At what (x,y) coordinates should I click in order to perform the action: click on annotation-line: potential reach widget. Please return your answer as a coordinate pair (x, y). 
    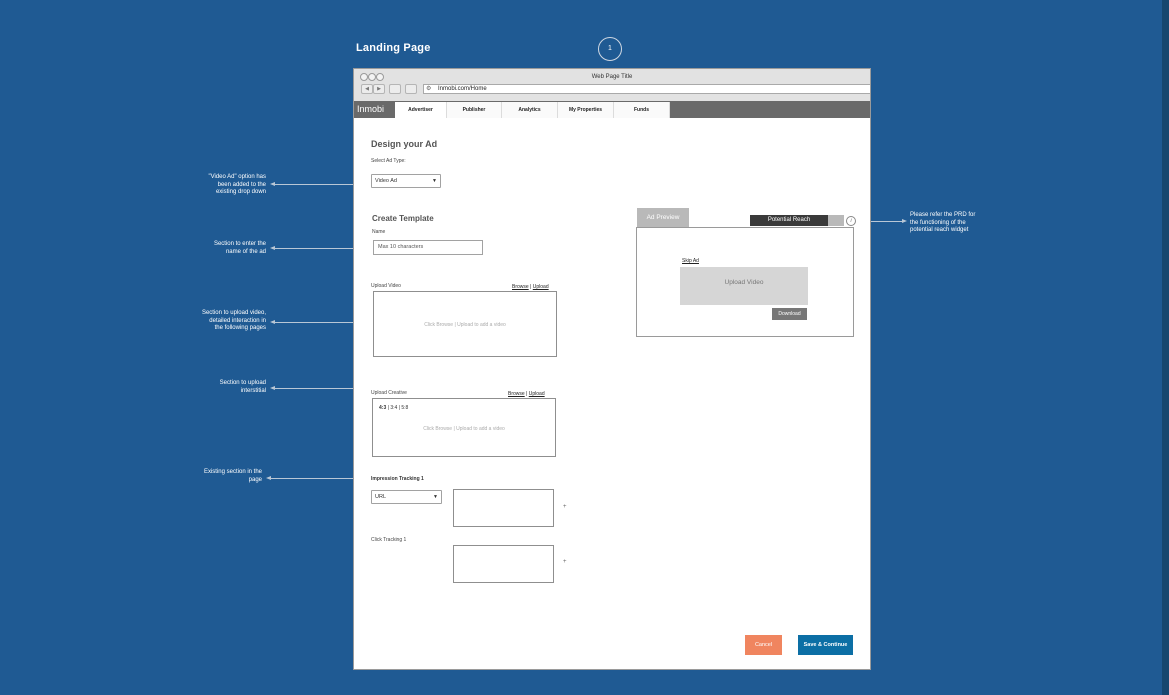
    Looking at the image, I should click on (939, 230).